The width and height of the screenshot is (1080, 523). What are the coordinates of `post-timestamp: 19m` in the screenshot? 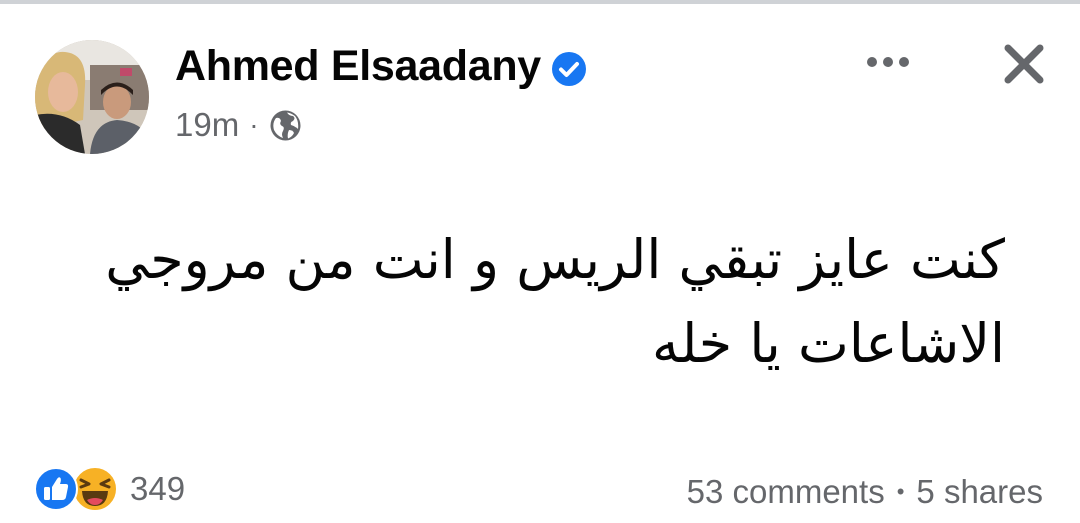 It's located at (207, 125).